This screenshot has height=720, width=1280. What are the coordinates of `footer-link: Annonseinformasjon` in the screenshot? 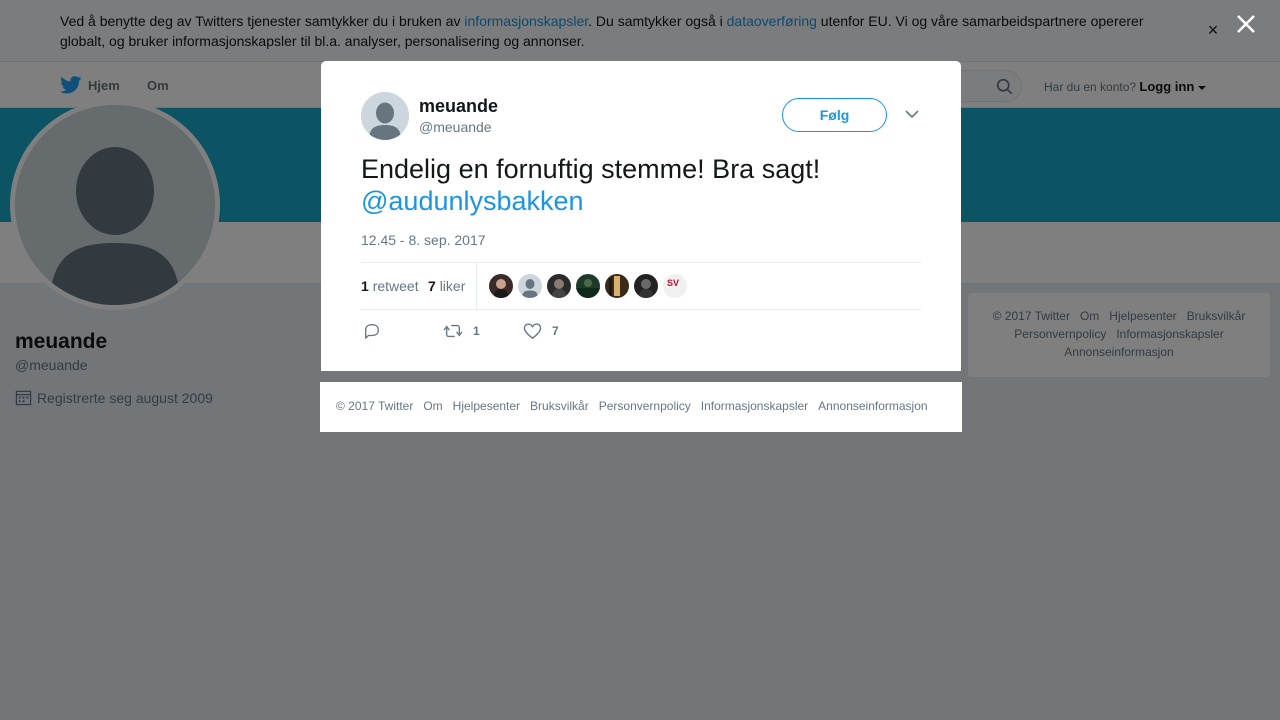 It's located at (872, 406).